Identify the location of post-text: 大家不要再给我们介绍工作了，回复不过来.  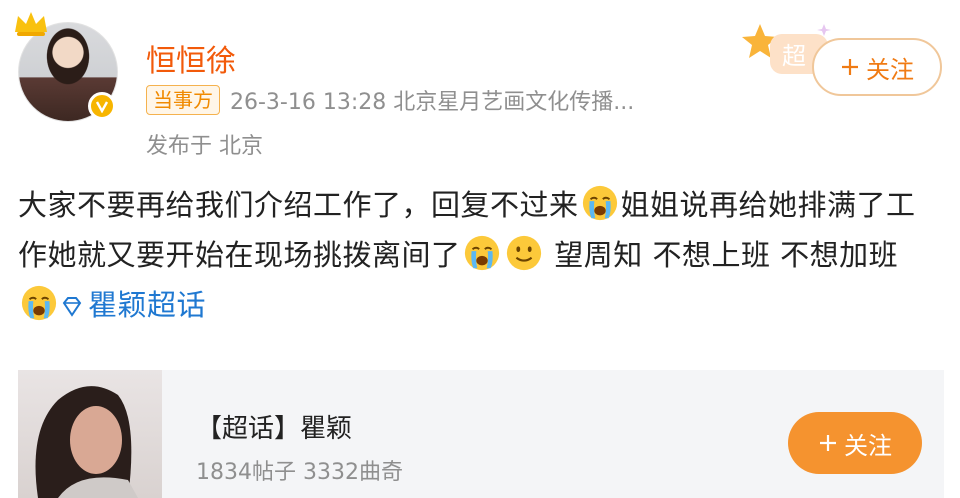
(298, 205).